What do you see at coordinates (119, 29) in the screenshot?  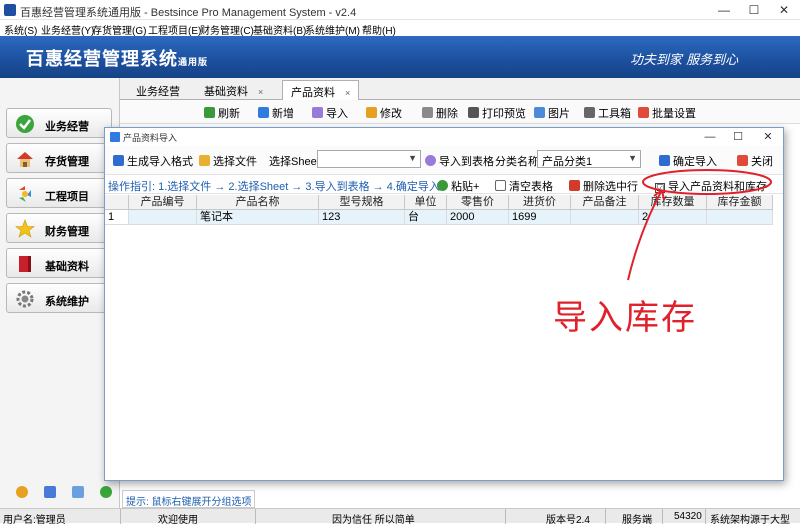 I see `menu-inventory: 存货管理(G)` at bounding box center [119, 29].